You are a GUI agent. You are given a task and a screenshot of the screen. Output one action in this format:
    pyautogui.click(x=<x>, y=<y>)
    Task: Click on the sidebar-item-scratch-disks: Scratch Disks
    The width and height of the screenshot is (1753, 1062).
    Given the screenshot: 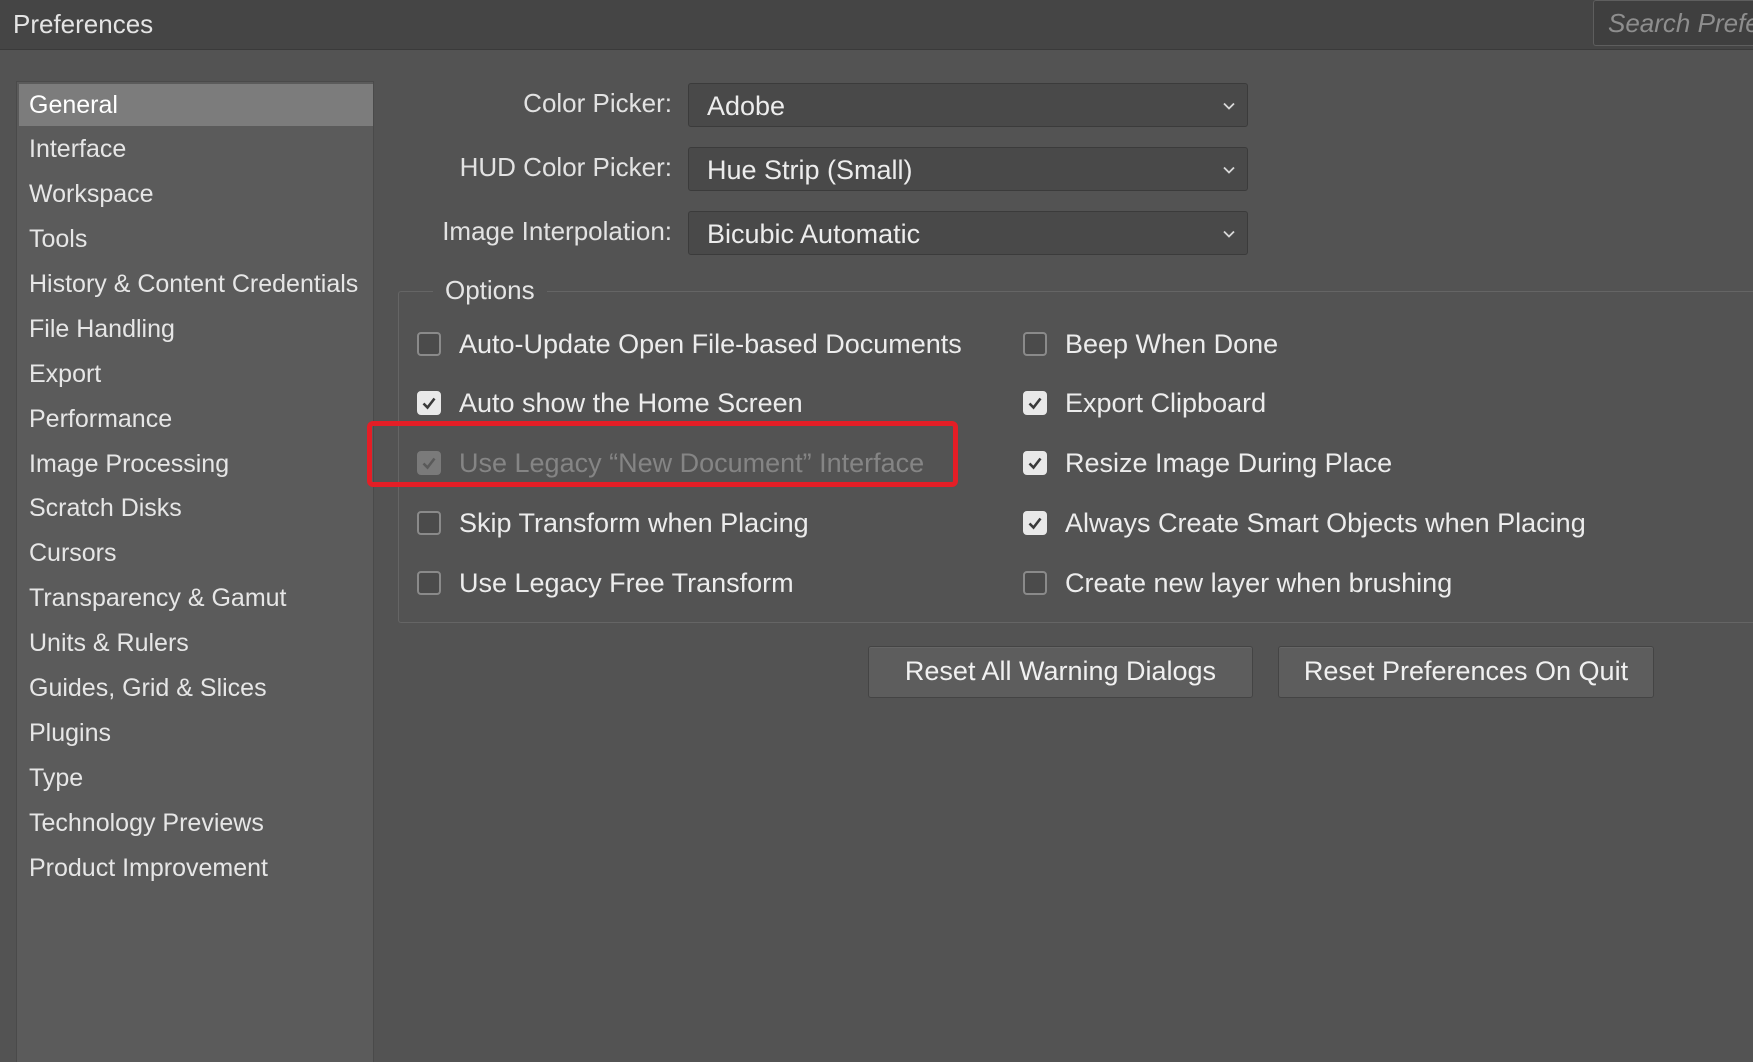 What is the action you would take?
    pyautogui.click(x=196, y=508)
    